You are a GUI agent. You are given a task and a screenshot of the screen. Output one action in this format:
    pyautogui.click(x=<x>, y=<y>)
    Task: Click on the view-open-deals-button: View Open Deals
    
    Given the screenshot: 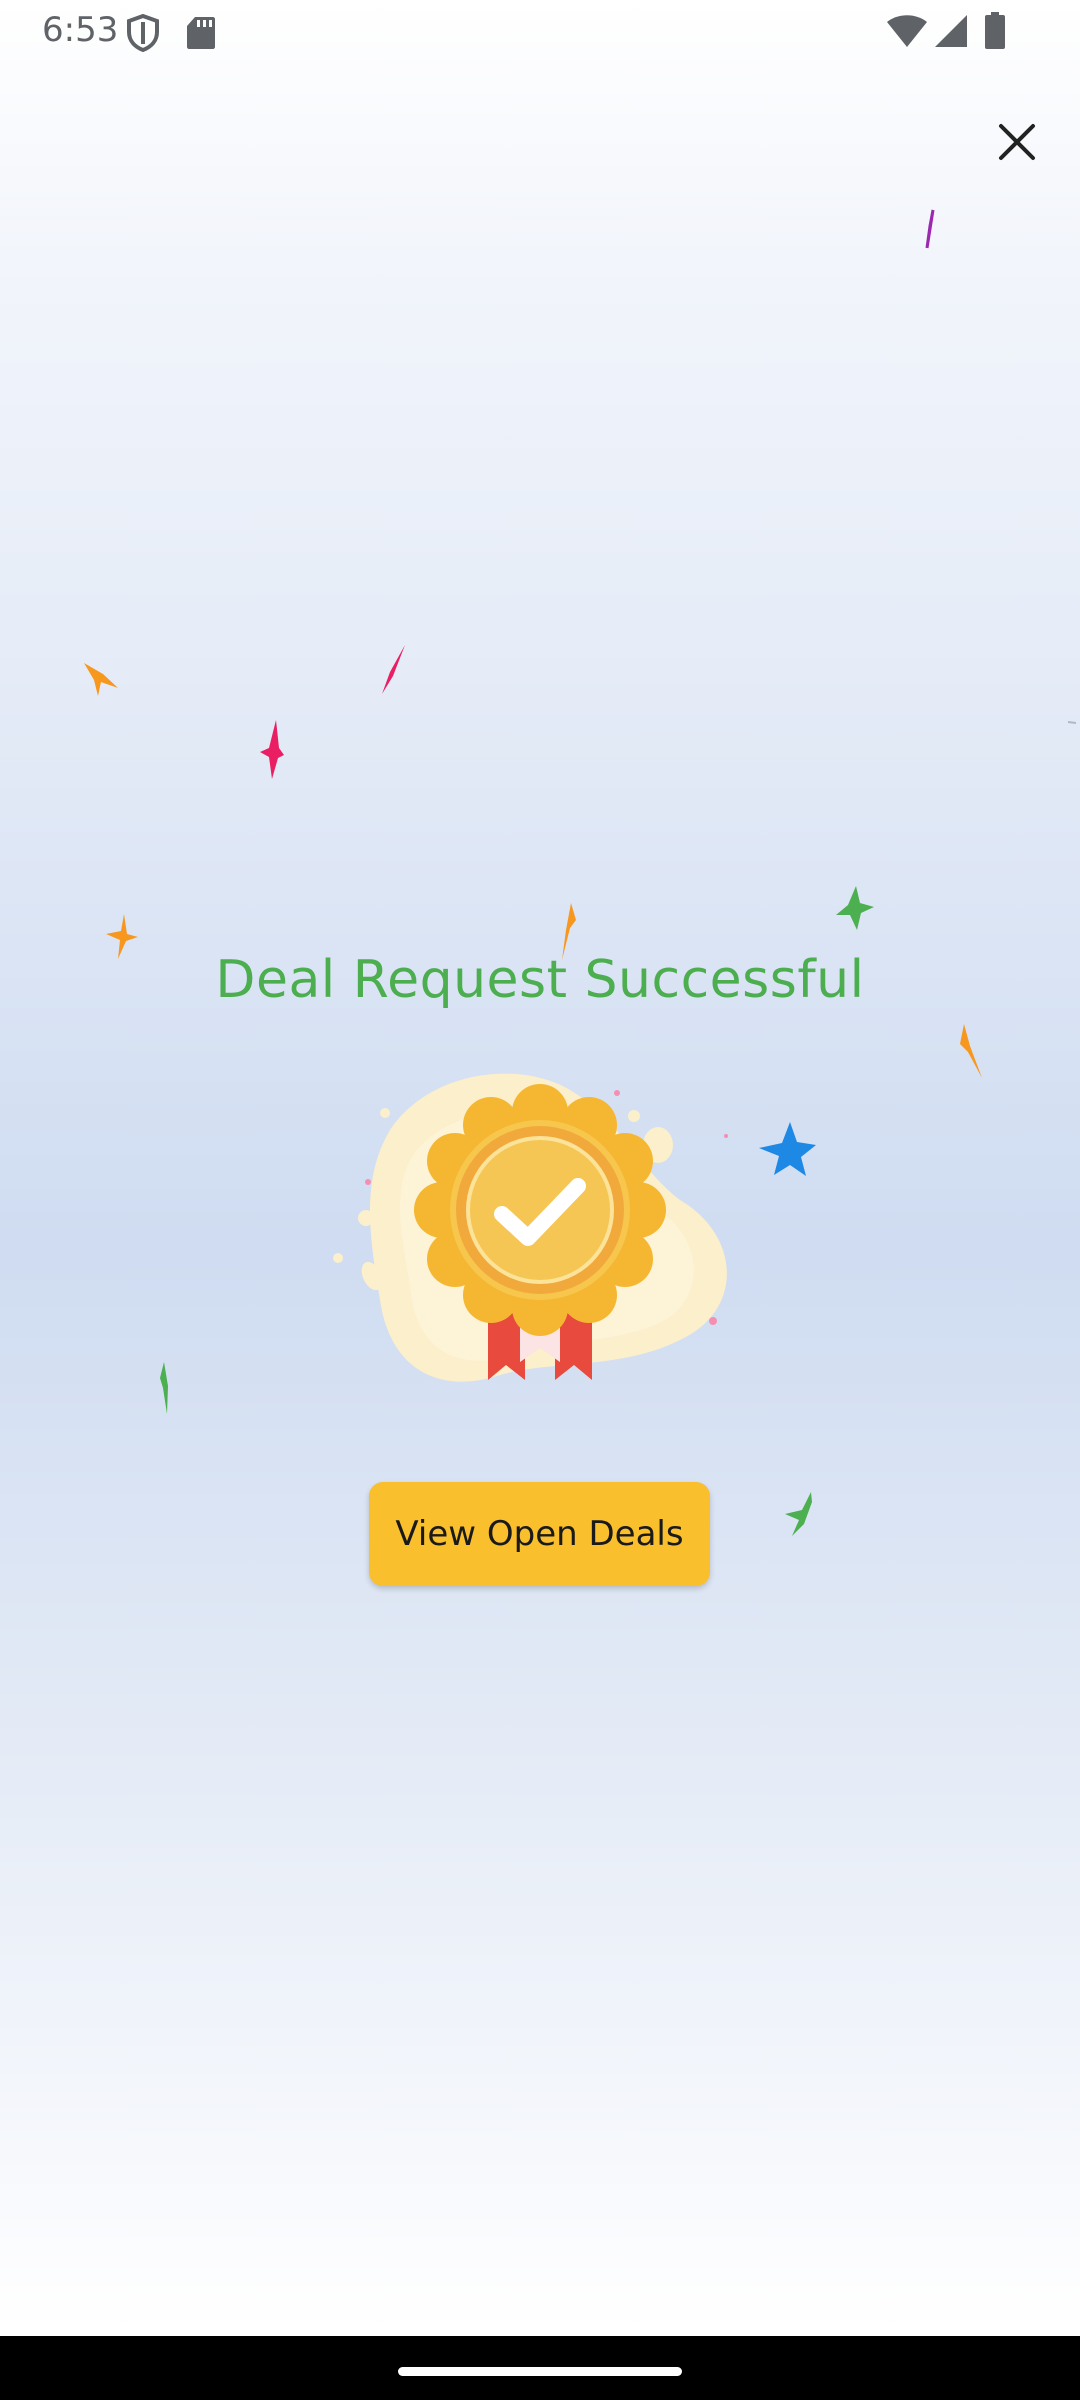 What is the action you would take?
    pyautogui.click(x=539, y=1534)
    